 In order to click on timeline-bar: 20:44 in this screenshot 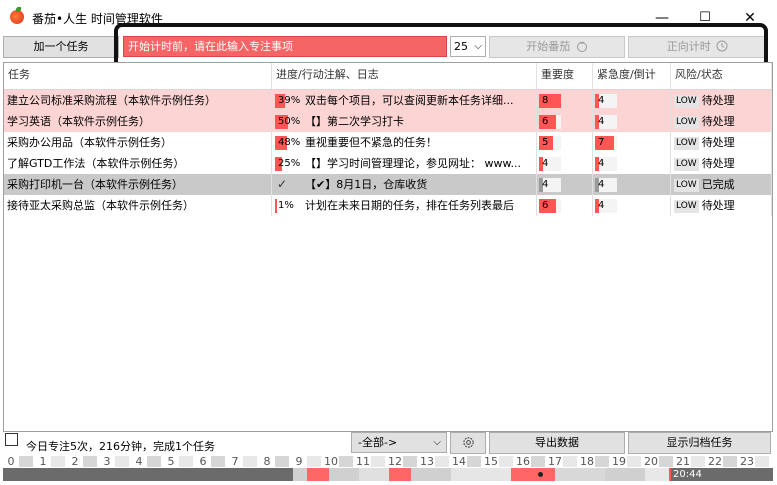, I will do `click(388, 474)`.